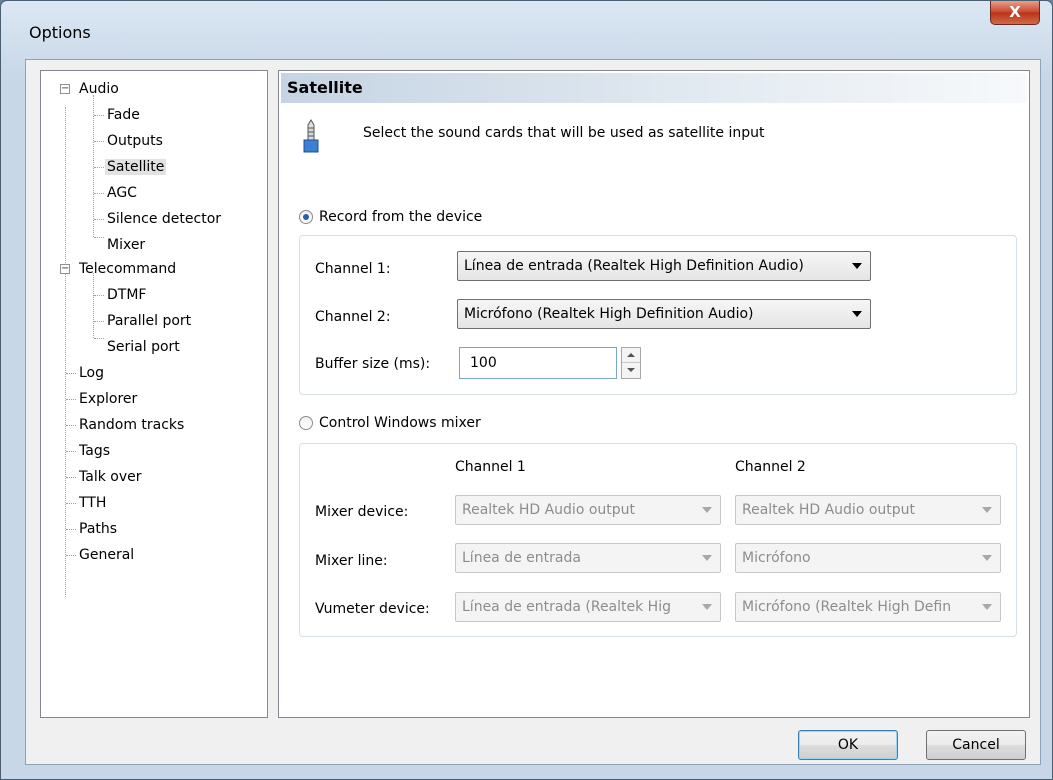 This screenshot has width=1053, height=780. What do you see at coordinates (127, 269) in the screenshot?
I see `tree-item-telecommand: Telecommand` at bounding box center [127, 269].